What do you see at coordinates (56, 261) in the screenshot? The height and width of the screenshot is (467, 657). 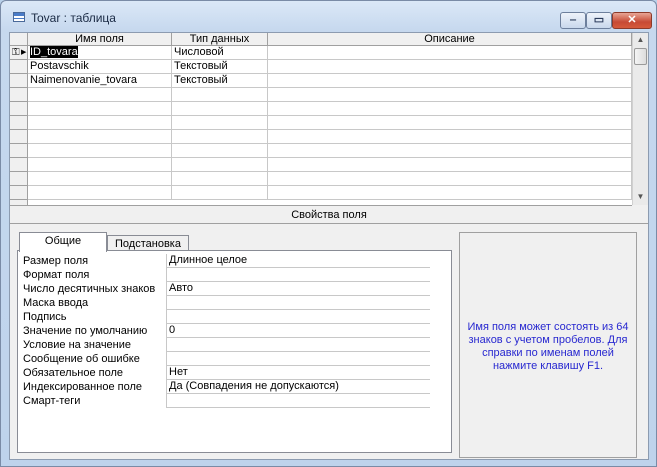 I see `property-label: Размер поля` at bounding box center [56, 261].